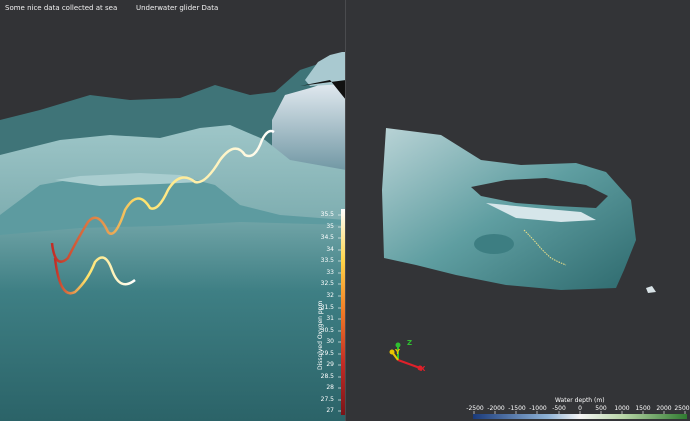 The width and height of the screenshot is (690, 421). I want to click on orientation-axes, so click(406, 356).